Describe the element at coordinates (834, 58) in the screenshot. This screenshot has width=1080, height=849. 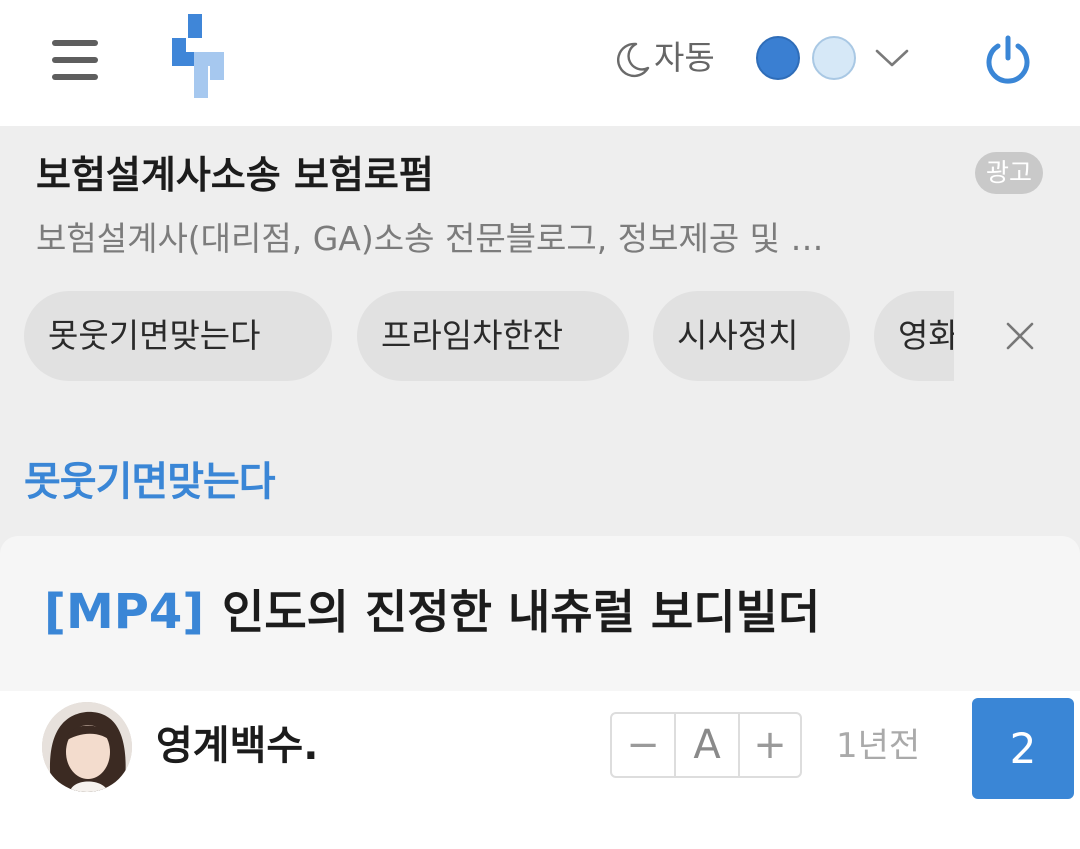
I see `light-theme-swatch` at that location.